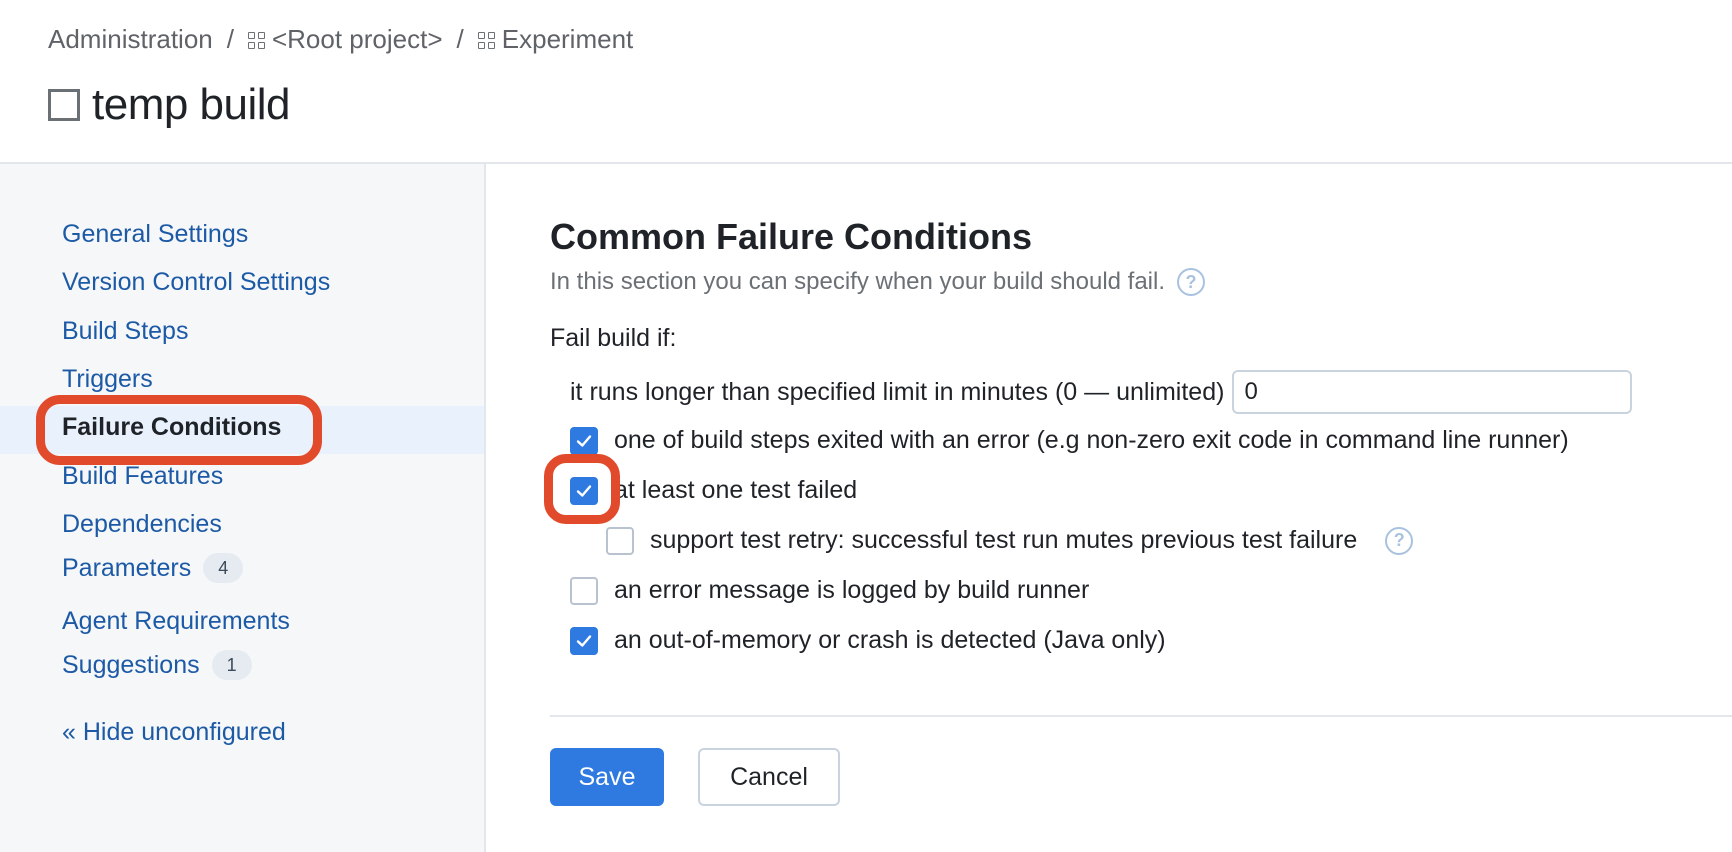 The height and width of the screenshot is (852, 1732). Describe the element at coordinates (231, 665) in the screenshot. I see `suggestions-count-badge: 1` at that location.